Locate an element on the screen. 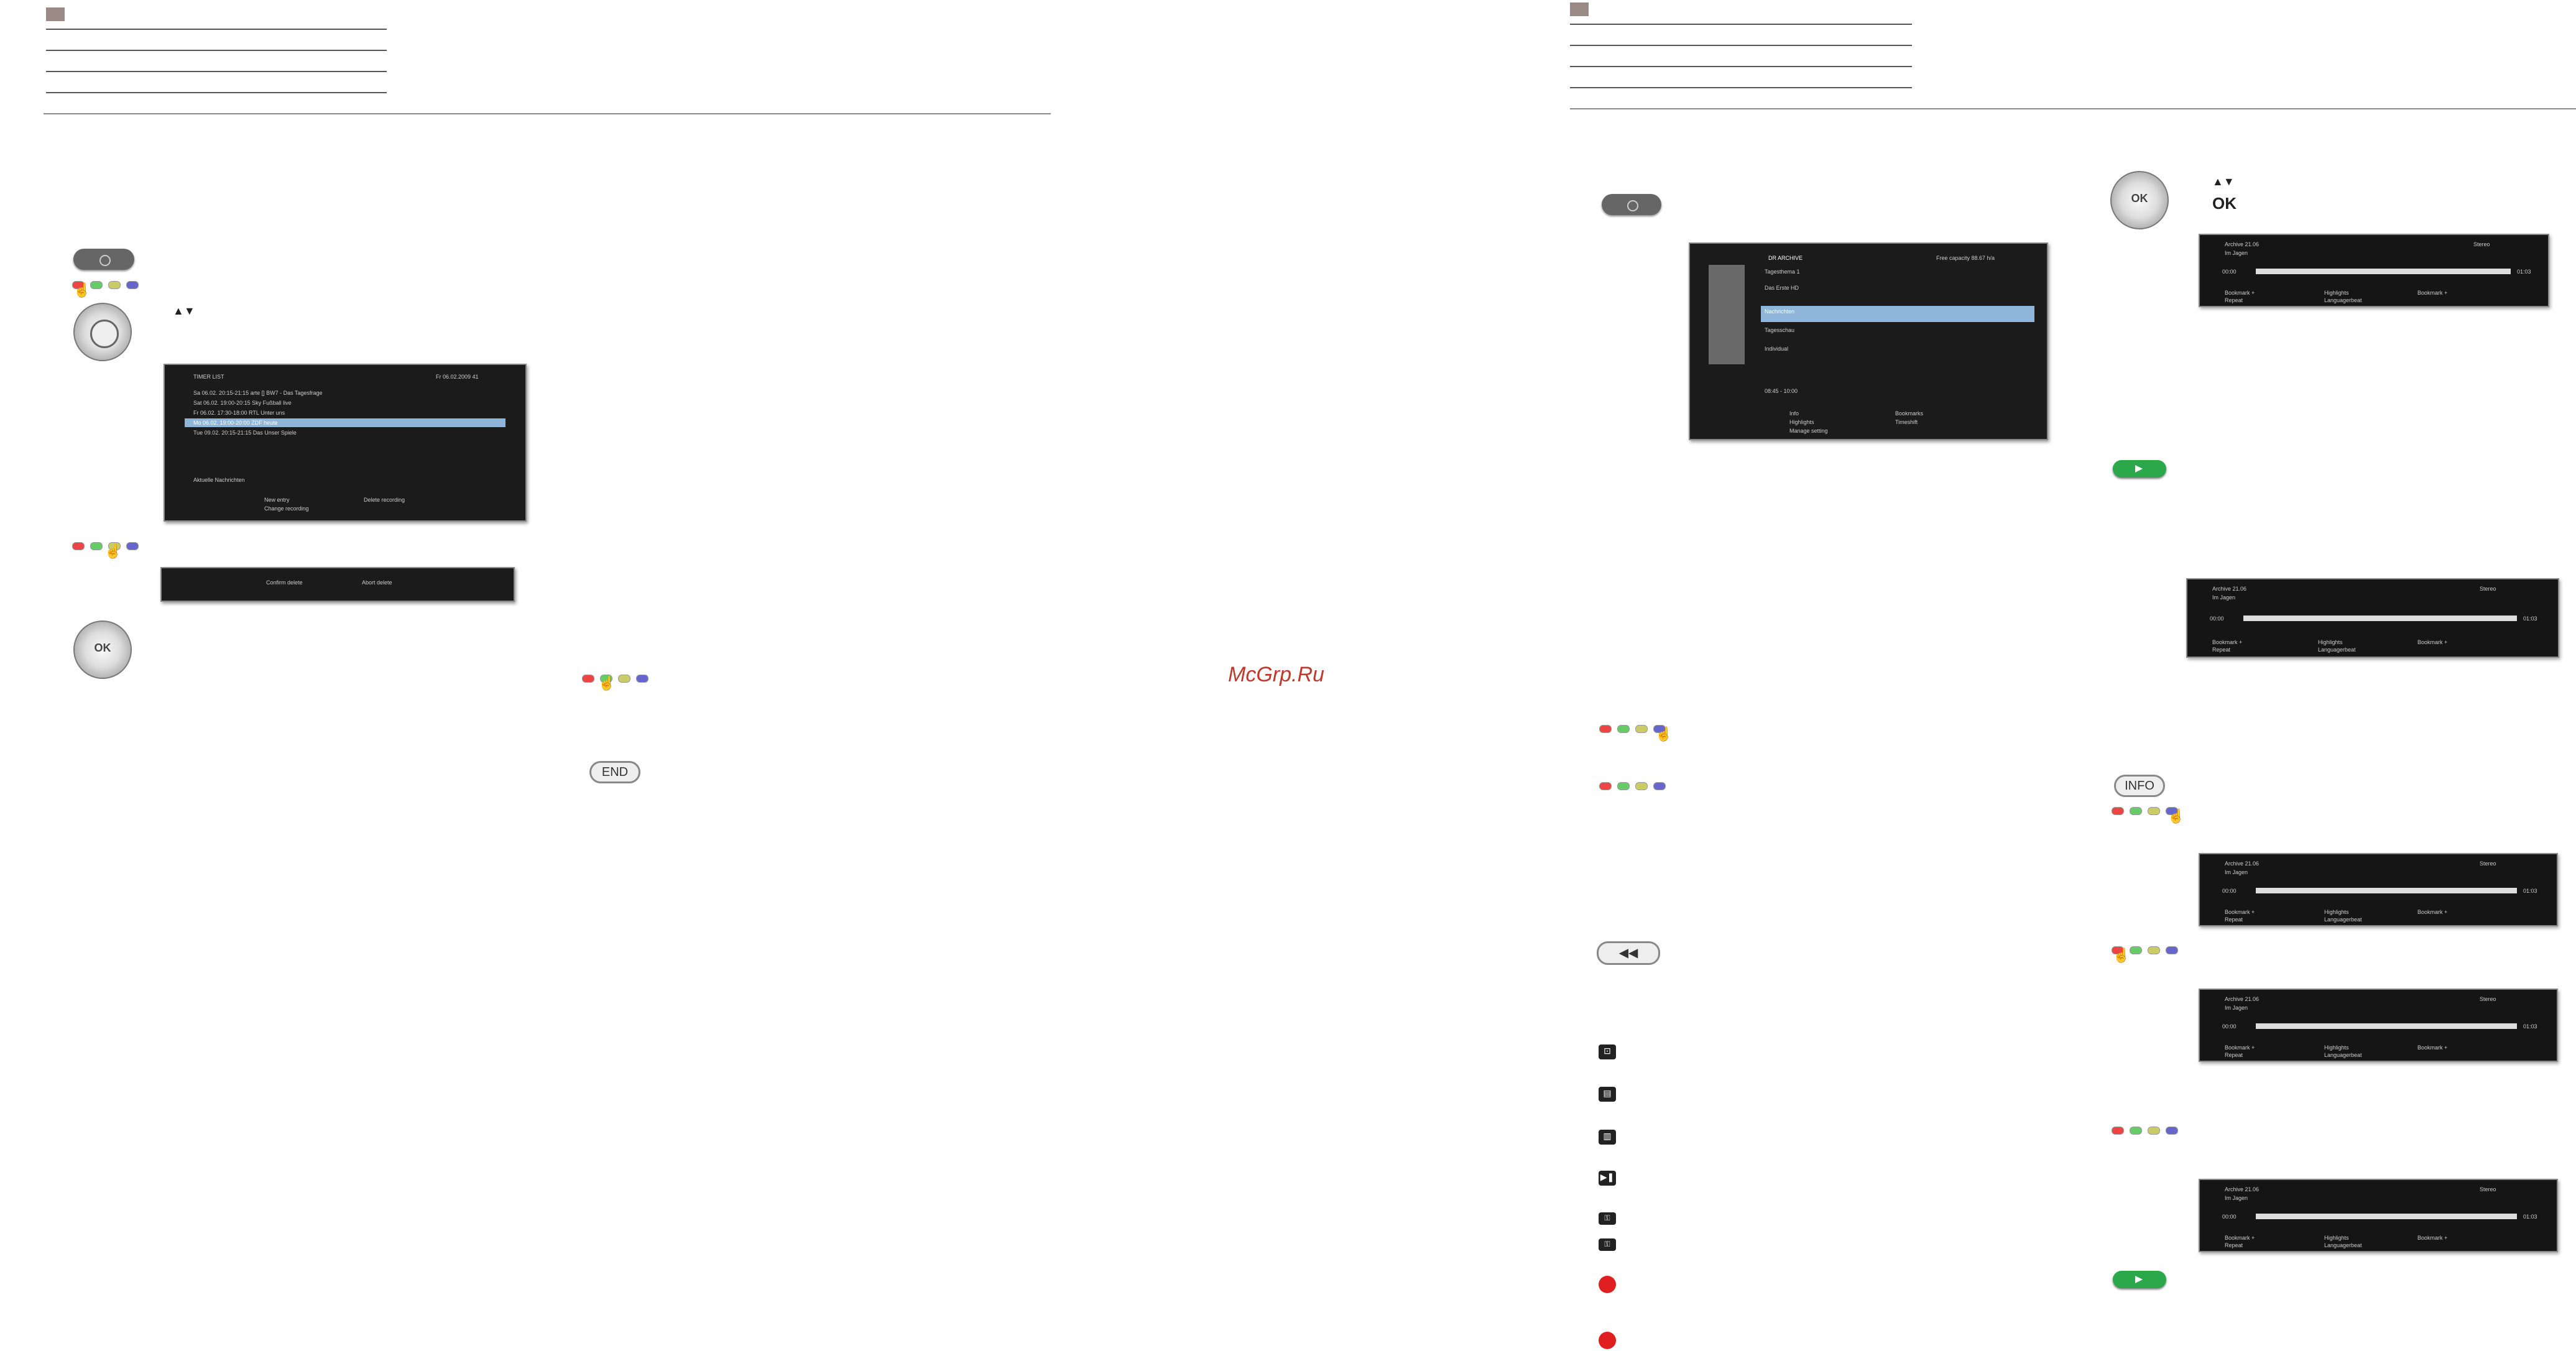  info-button: INFO is located at coordinates (2139, 786).